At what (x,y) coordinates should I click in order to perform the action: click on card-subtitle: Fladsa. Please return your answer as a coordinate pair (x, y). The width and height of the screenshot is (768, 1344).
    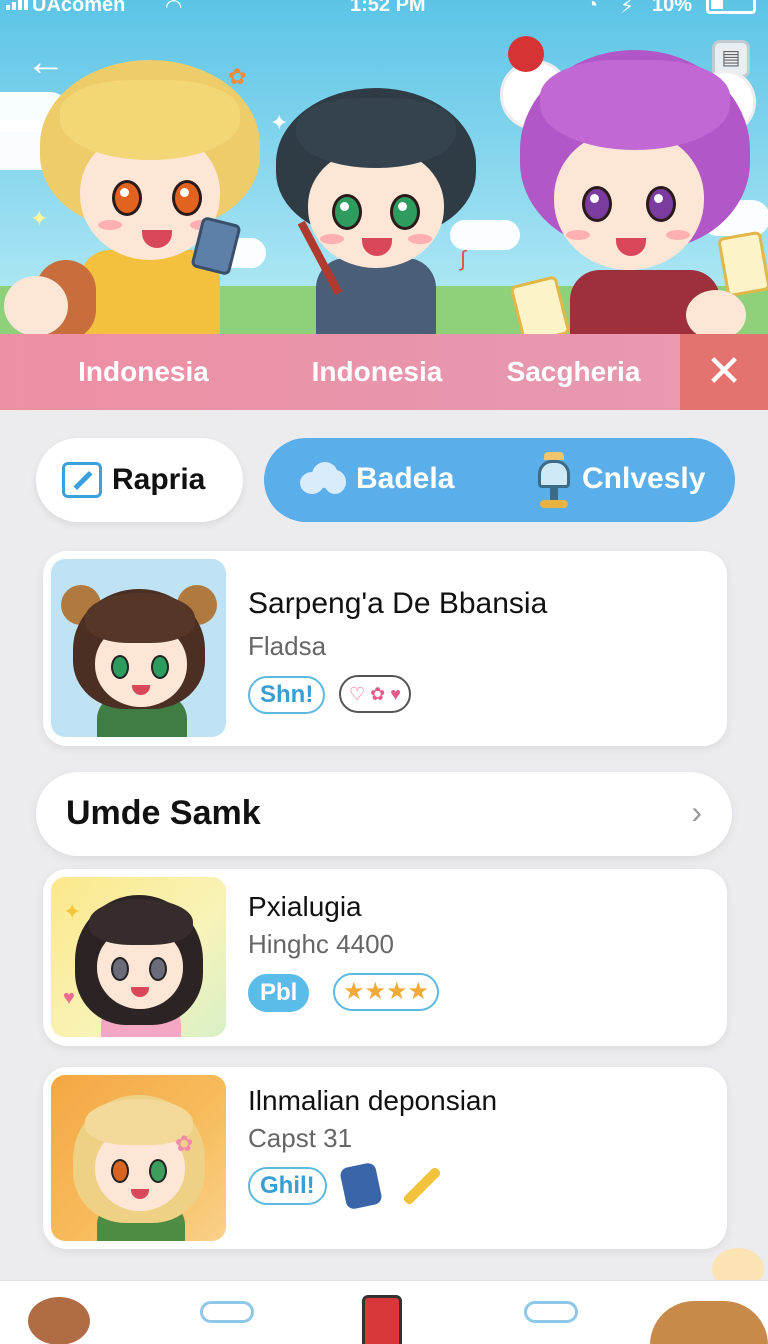
    Looking at the image, I should click on (287, 646).